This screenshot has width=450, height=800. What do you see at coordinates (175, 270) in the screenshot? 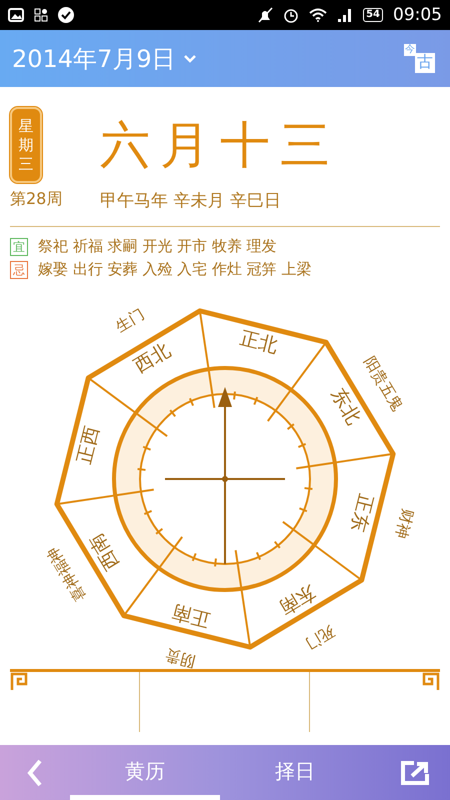
I see `advice-items: 嫁娶 出行 安葬 入殓 入宅 作灶 冠笄 上梁` at bounding box center [175, 270].